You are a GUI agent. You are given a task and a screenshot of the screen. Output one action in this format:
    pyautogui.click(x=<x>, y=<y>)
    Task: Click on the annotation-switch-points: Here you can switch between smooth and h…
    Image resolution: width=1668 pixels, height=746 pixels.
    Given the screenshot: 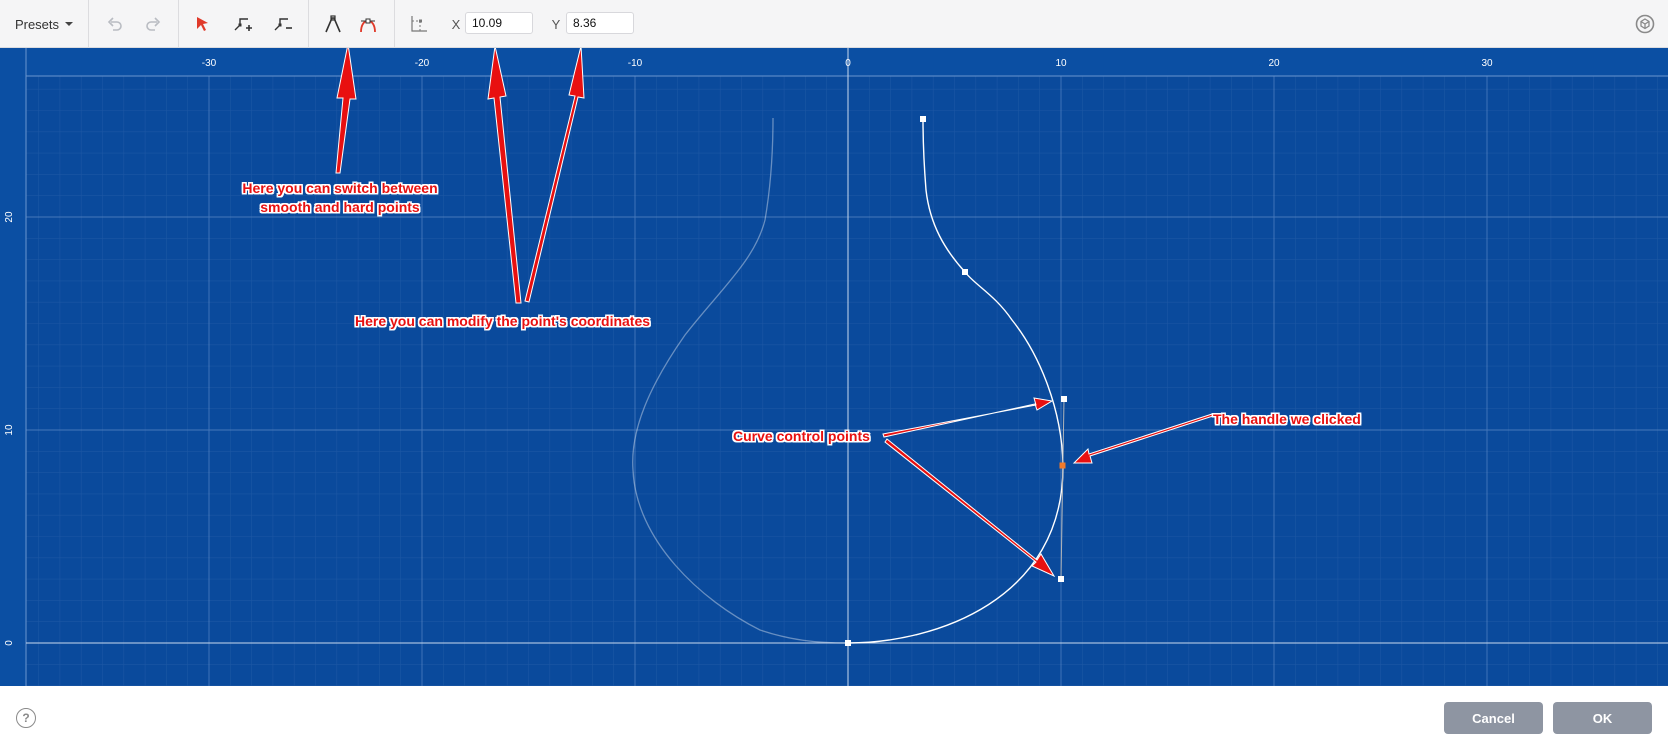 What is the action you would take?
    pyautogui.click(x=340, y=198)
    